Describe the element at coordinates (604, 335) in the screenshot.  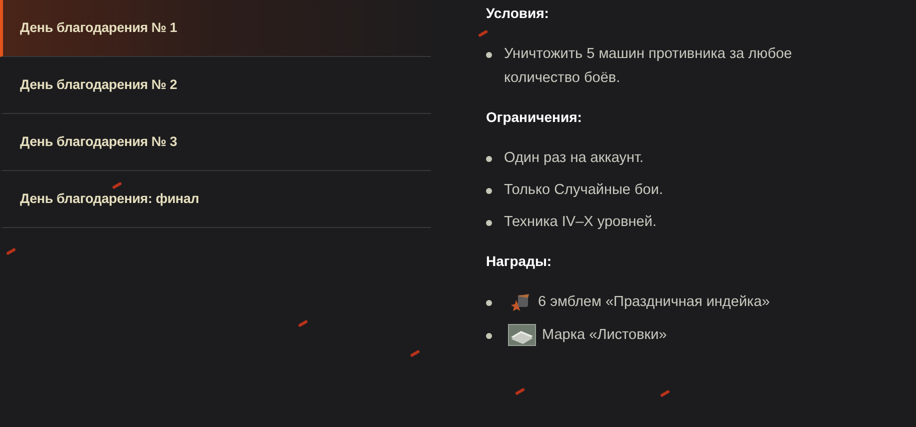
I see `list-text: Марка «Листовки»` at that location.